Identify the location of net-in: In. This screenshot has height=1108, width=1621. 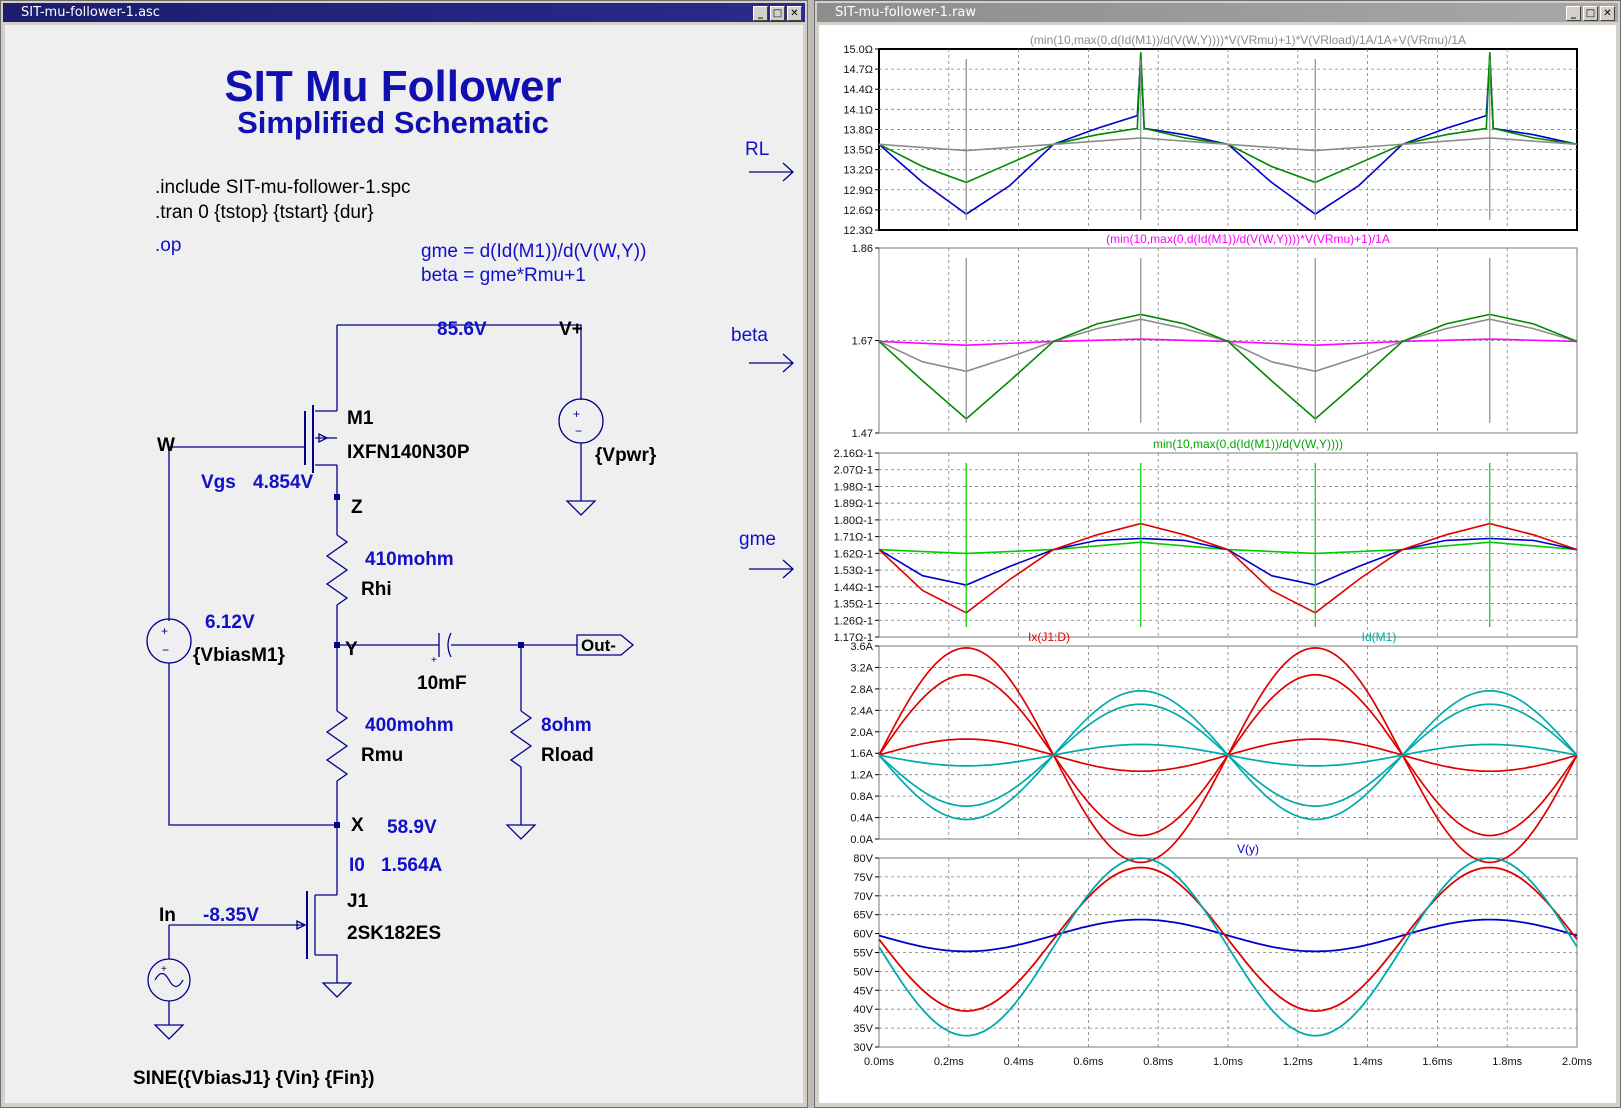
(167, 915).